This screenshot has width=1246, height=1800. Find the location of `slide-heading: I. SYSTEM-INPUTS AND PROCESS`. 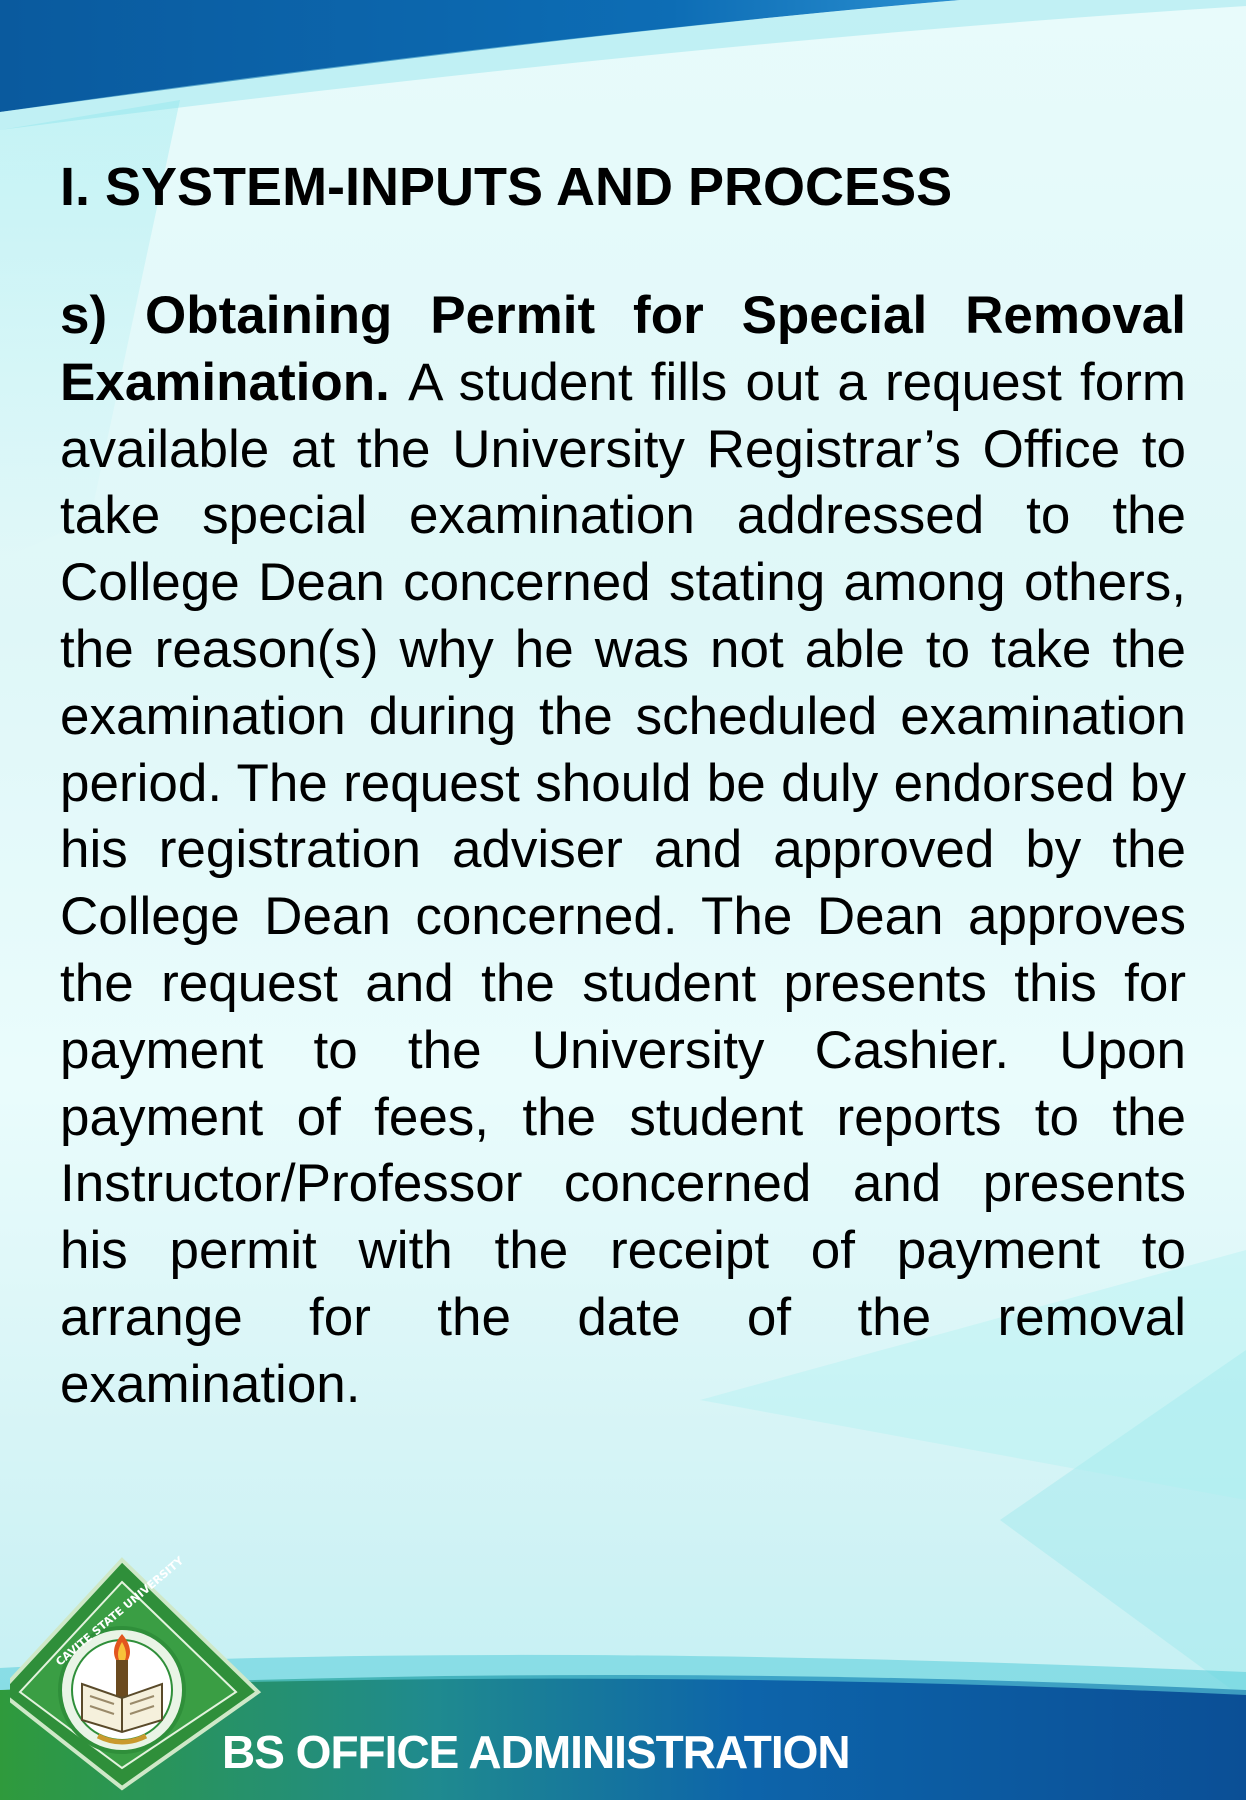

slide-heading: I. SYSTEM-INPUTS AND PROCESS is located at coordinates (506, 187).